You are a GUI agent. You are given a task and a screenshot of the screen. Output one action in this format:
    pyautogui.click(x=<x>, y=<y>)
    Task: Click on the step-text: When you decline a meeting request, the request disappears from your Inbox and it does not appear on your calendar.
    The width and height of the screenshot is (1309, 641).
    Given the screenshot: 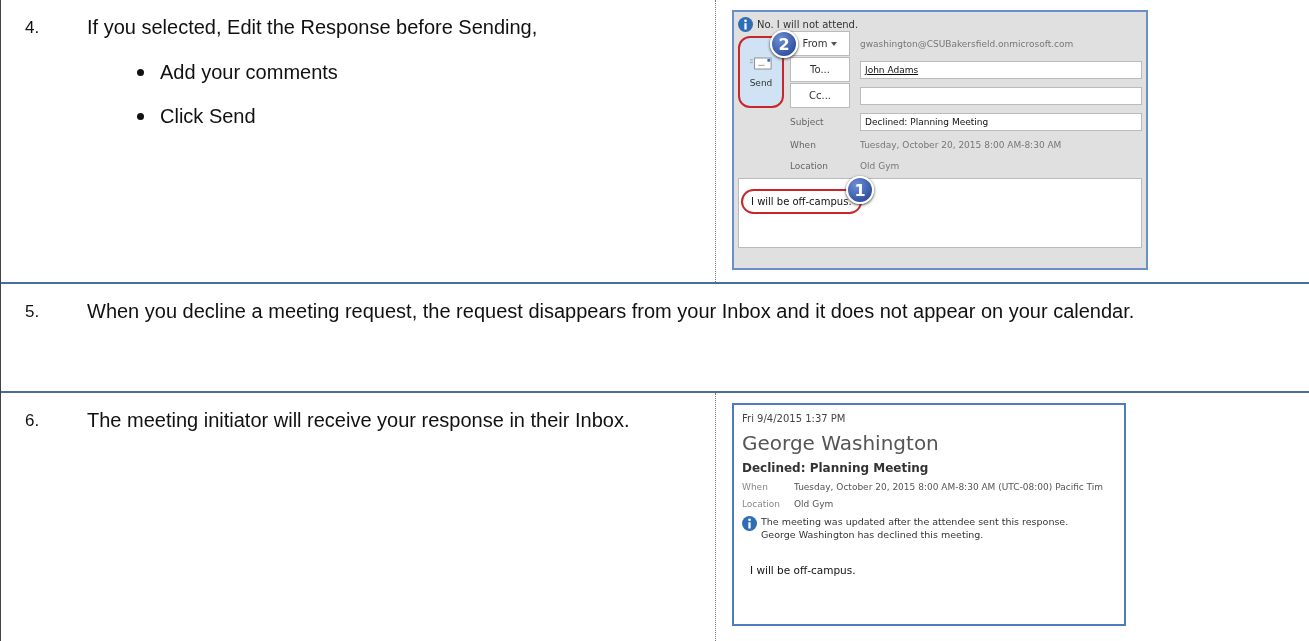 What is the action you would take?
    pyautogui.click(x=611, y=311)
    